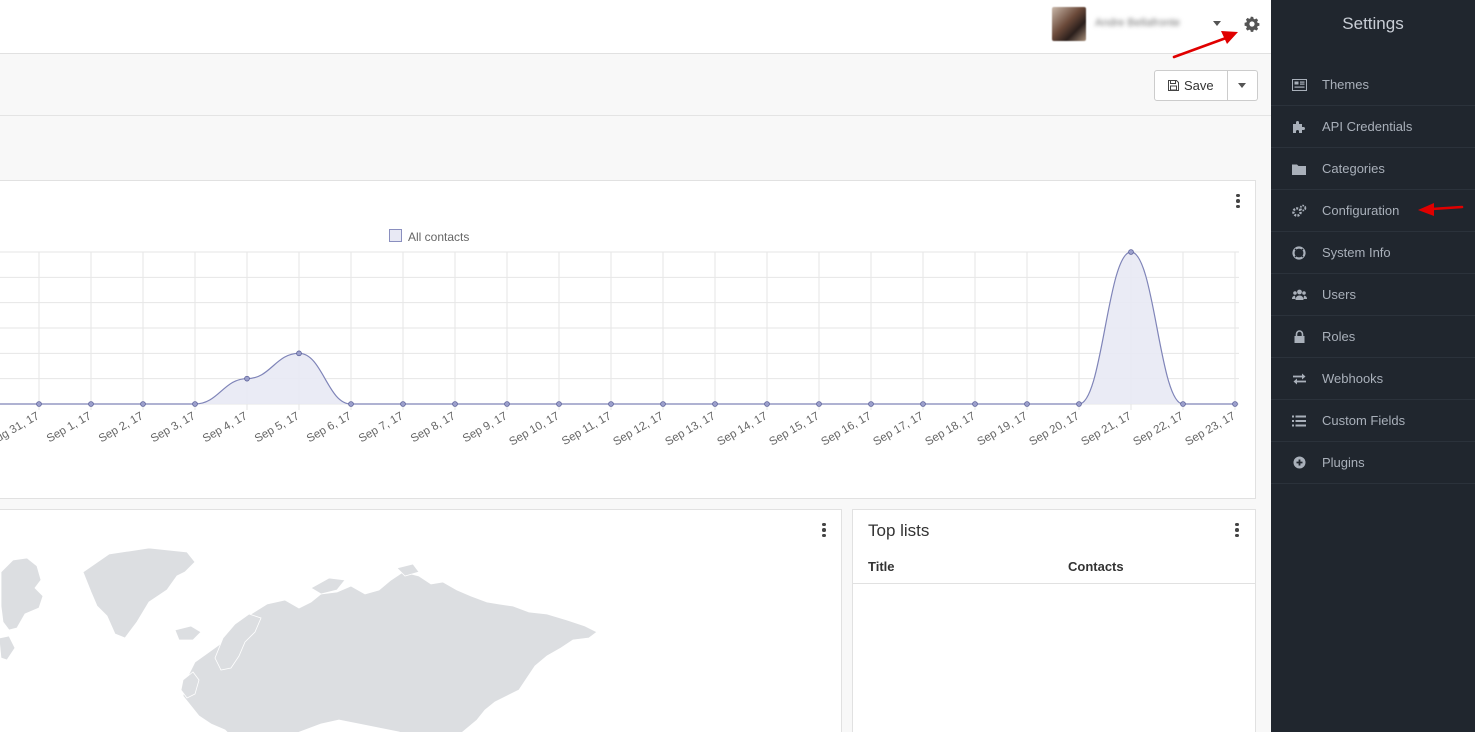 This screenshot has width=1475, height=732. What do you see at coordinates (1299, 421) in the screenshot?
I see `list-icon` at bounding box center [1299, 421].